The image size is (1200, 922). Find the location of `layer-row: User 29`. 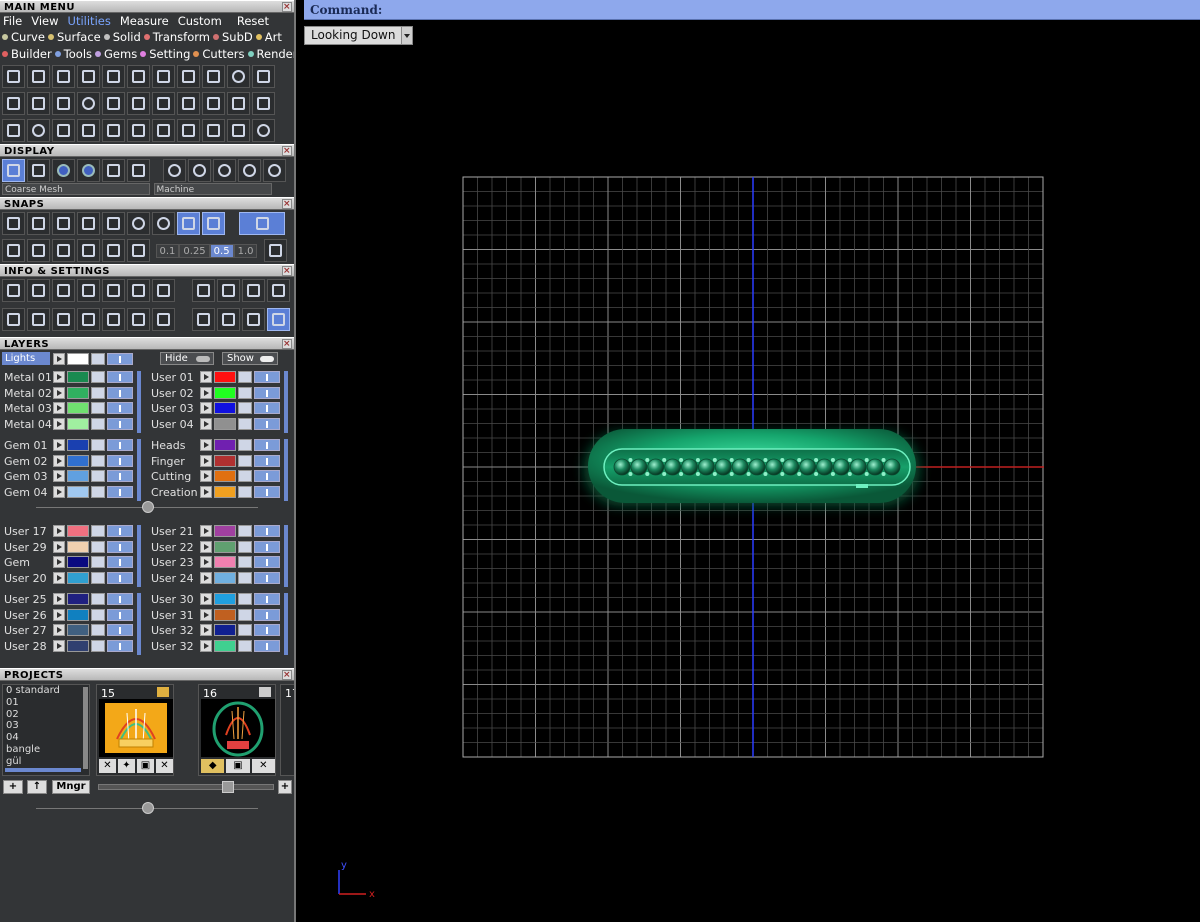

layer-row: User 29 is located at coordinates (68, 547).